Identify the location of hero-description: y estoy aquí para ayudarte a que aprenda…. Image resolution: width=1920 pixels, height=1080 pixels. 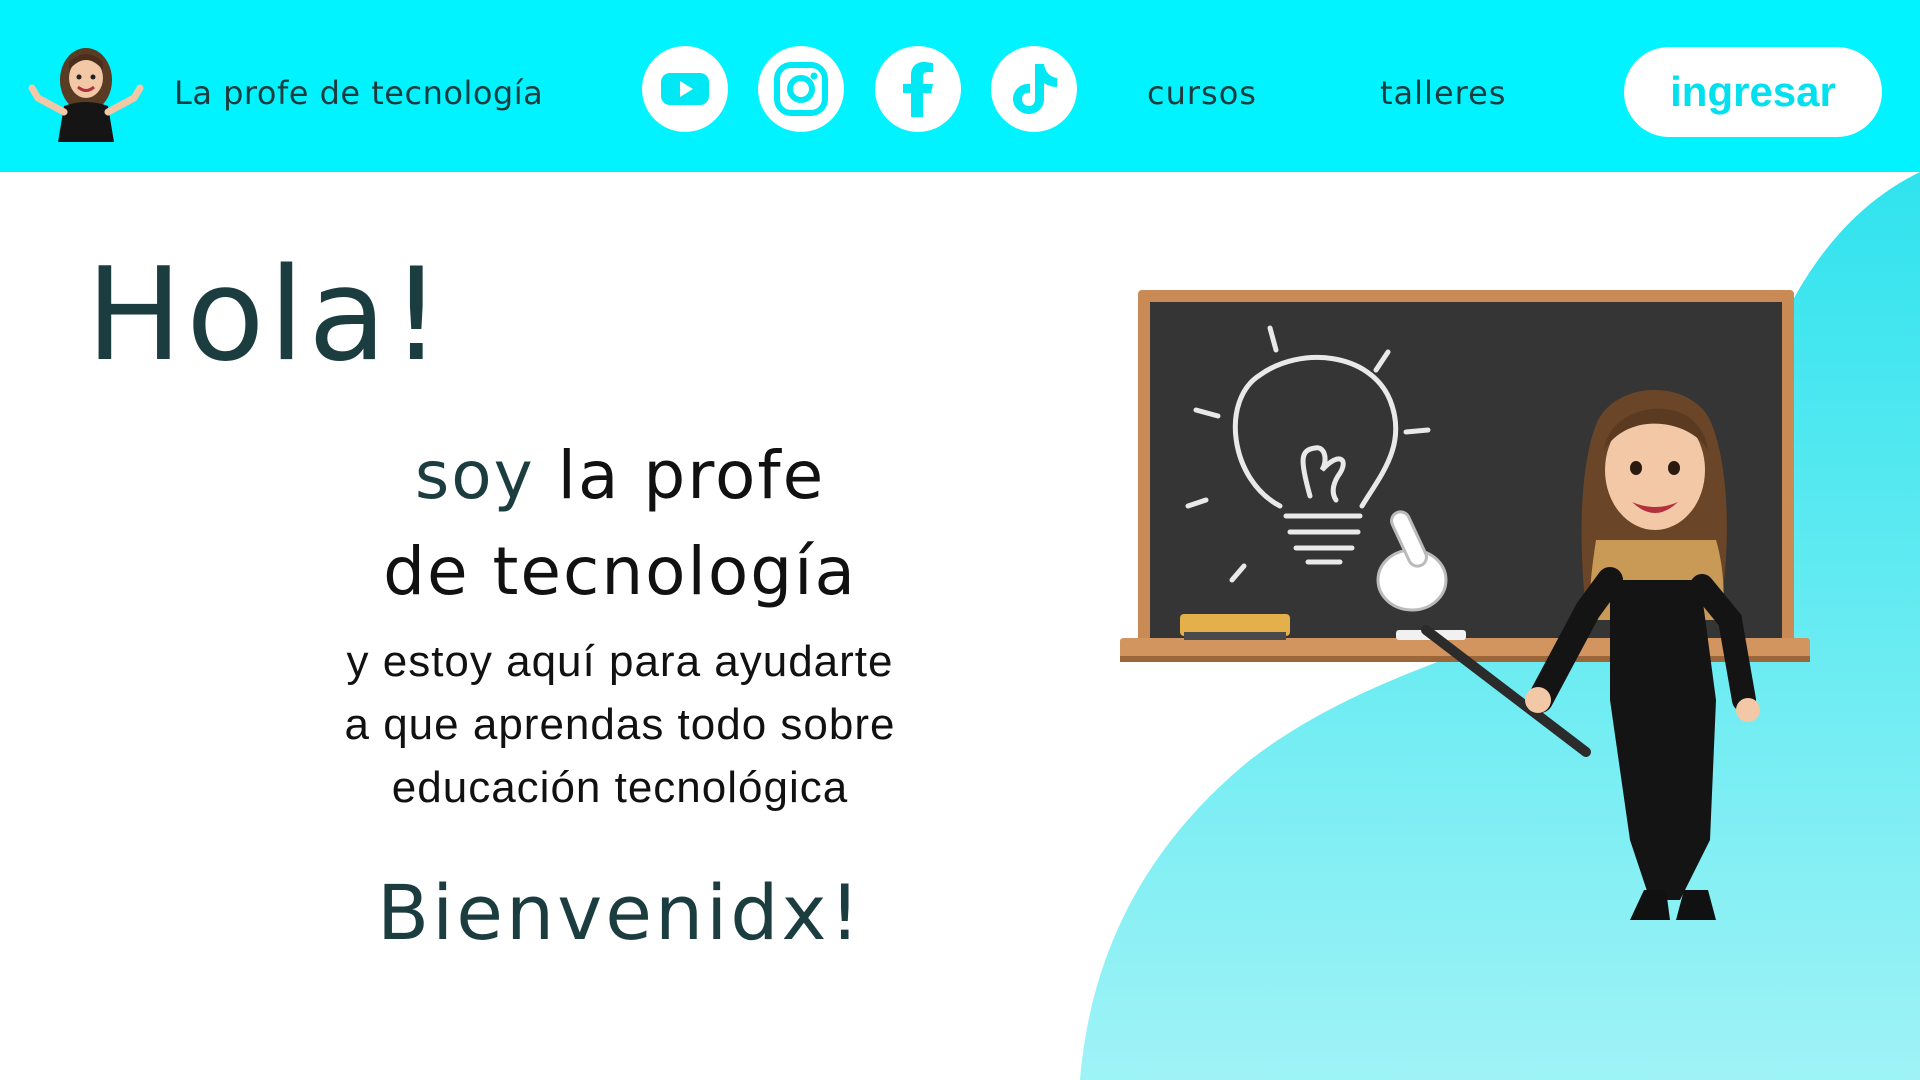
(620, 724).